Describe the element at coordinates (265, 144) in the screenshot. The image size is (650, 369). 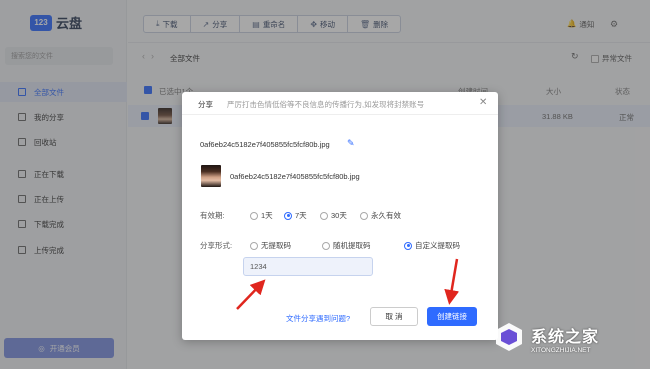
I see `share-filename: 0af6eb24c5182e7f405855fc5fcf80b.jpg` at that location.